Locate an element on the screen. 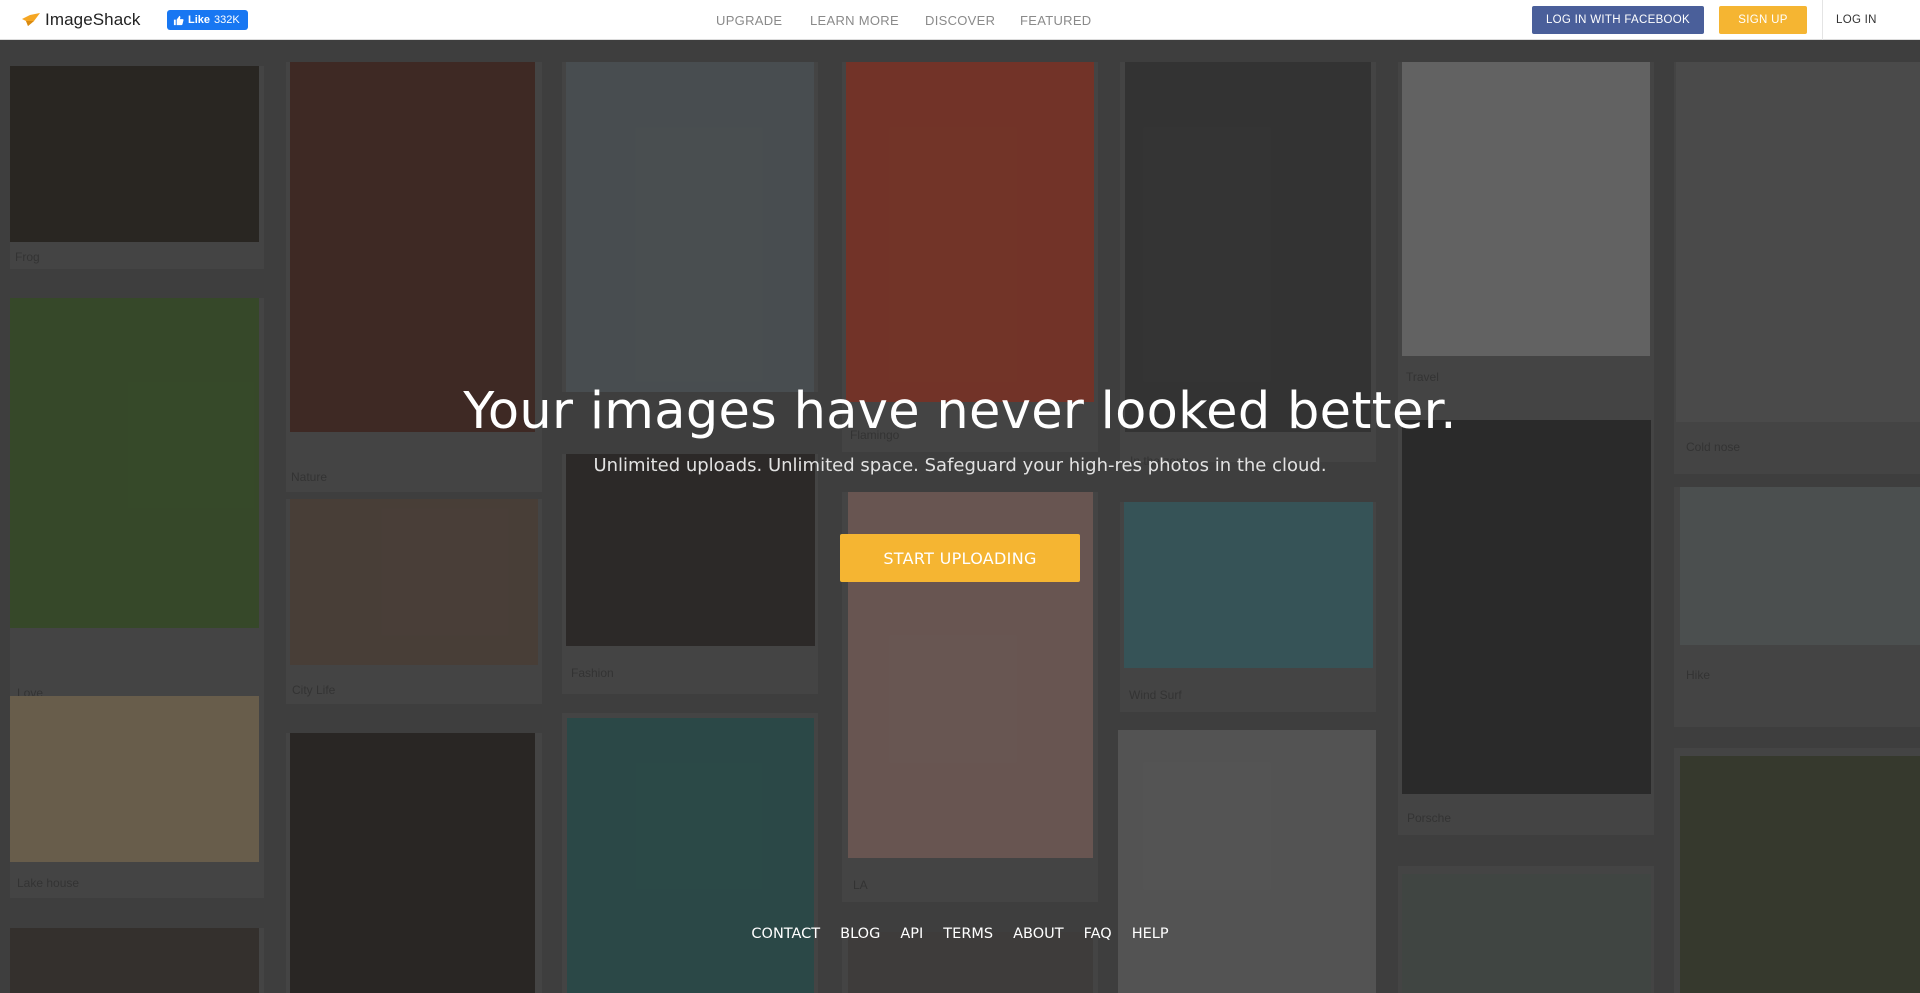 This screenshot has width=1920, height=993. nav-featured-wrap: FEATURED is located at coordinates (1056, 20).